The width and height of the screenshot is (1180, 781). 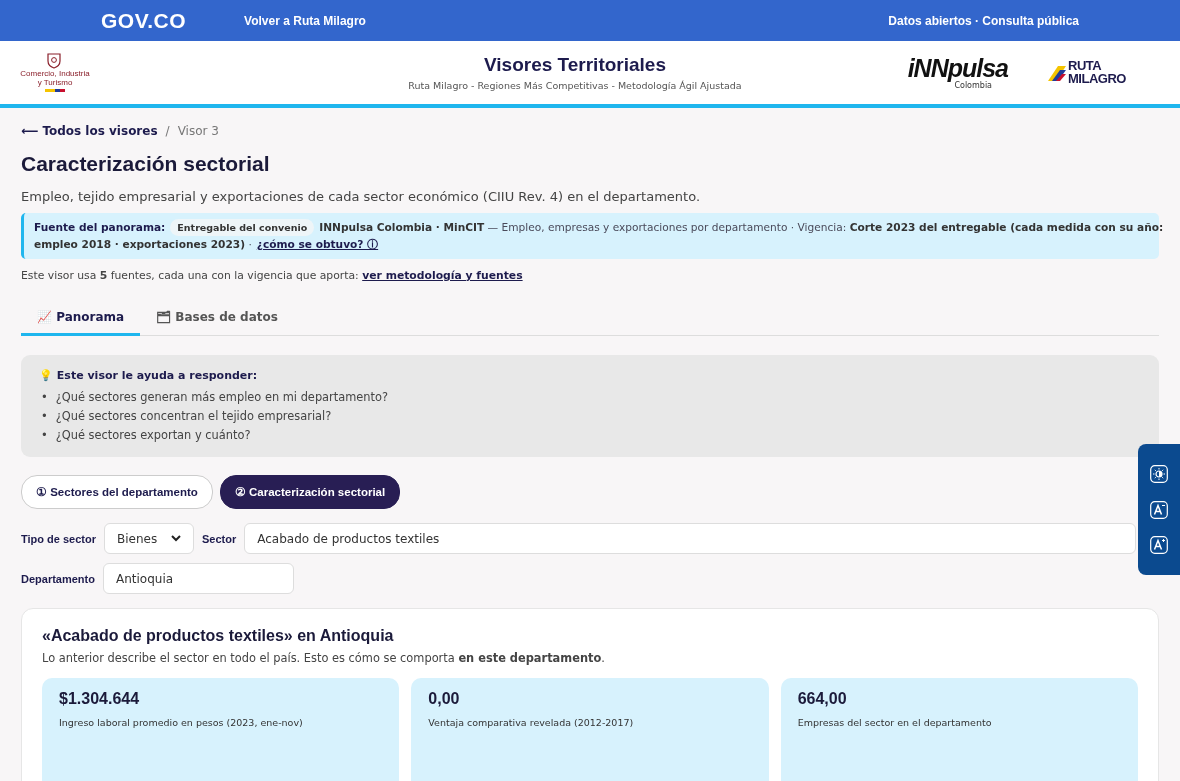 I want to click on site-title: Visores Territoriales, so click(x=575, y=65).